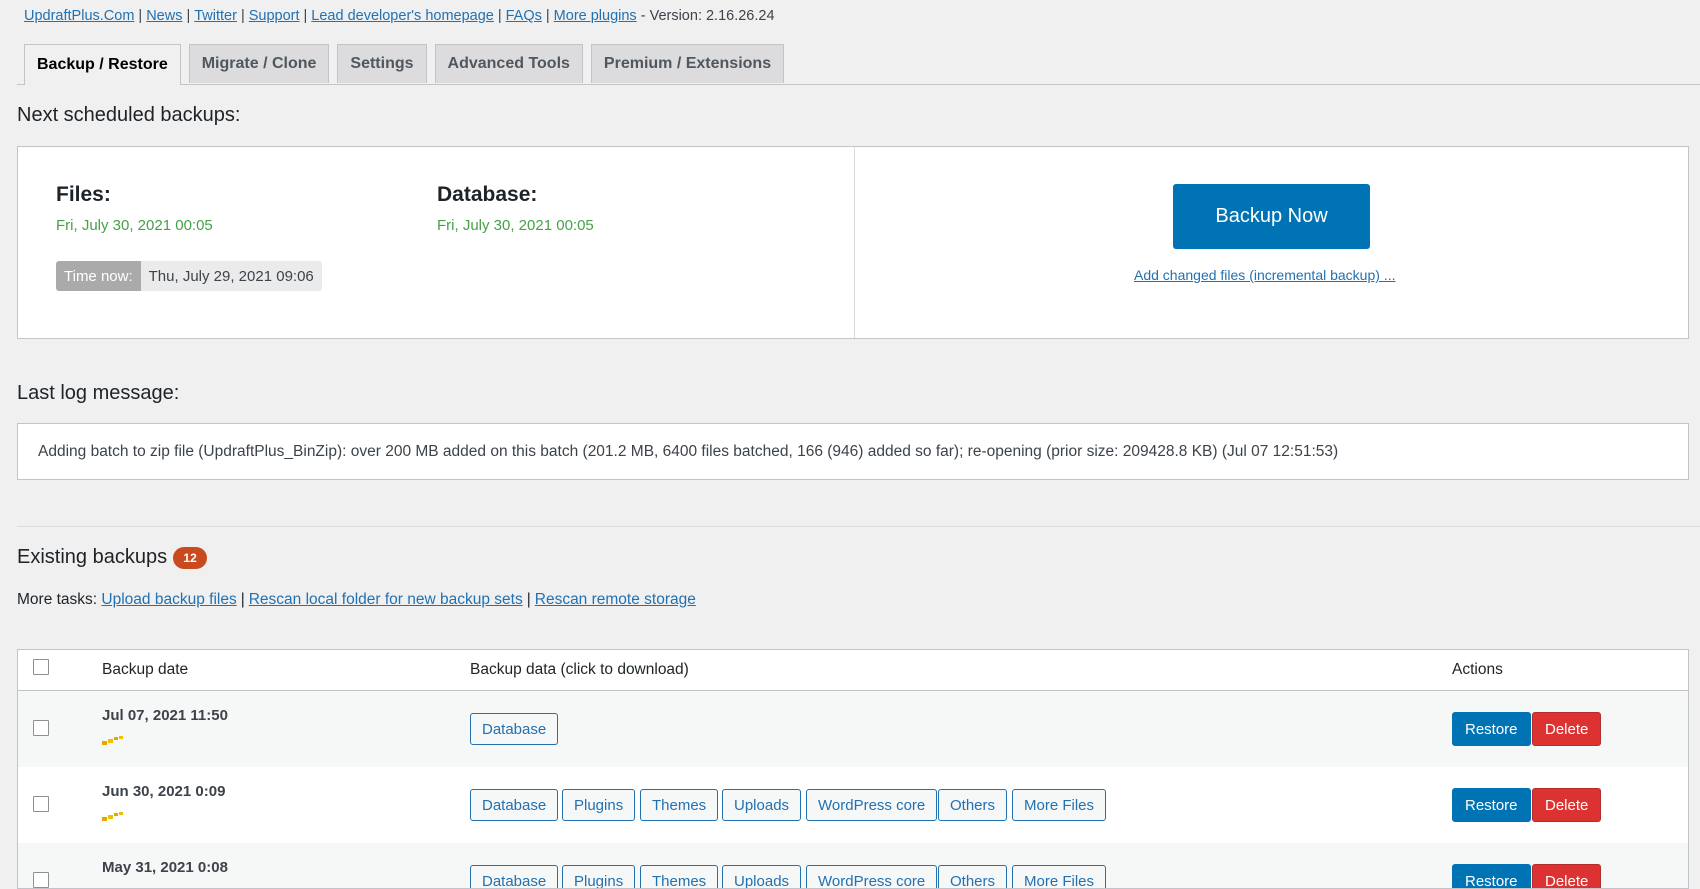 This screenshot has width=1700, height=889. What do you see at coordinates (215, 16) in the screenshot?
I see `link-twitter: Twitter` at bounding box center [215, 16].